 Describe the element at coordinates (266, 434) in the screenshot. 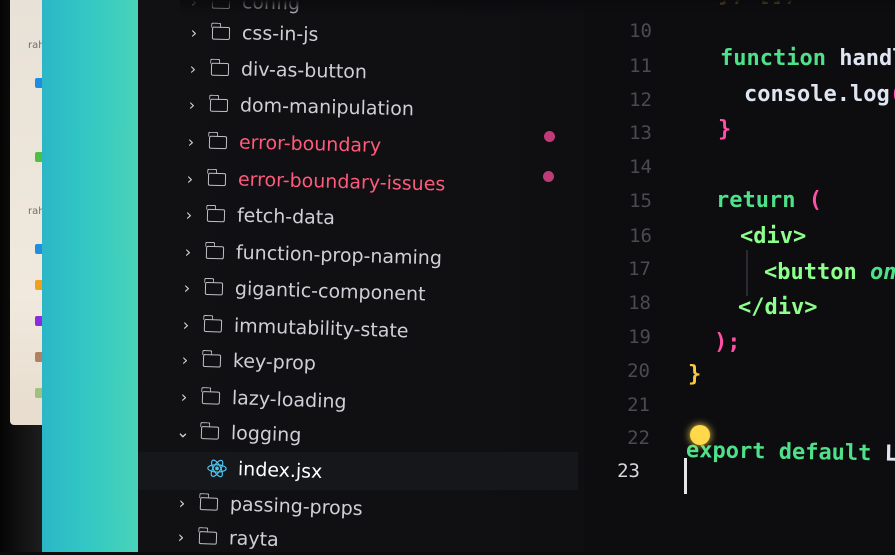

I see `tree-item-label: logging` at that location.